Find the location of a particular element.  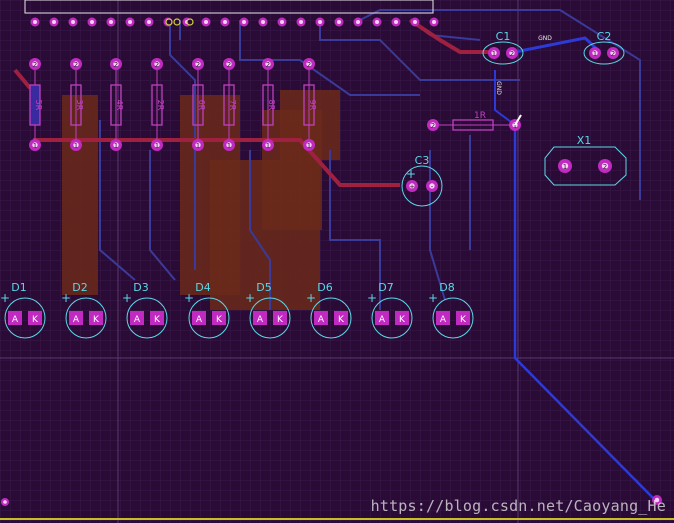

led-designator: D5 is located at coordinates (263, 287).